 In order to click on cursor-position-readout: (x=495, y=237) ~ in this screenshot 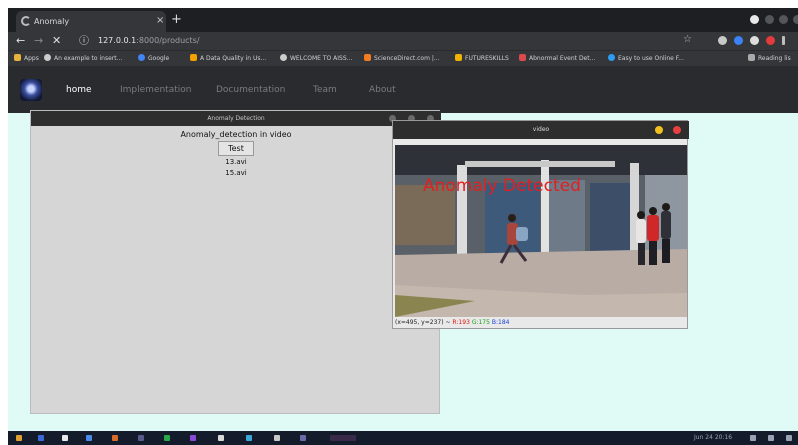, I will do `click(423, 322)`.